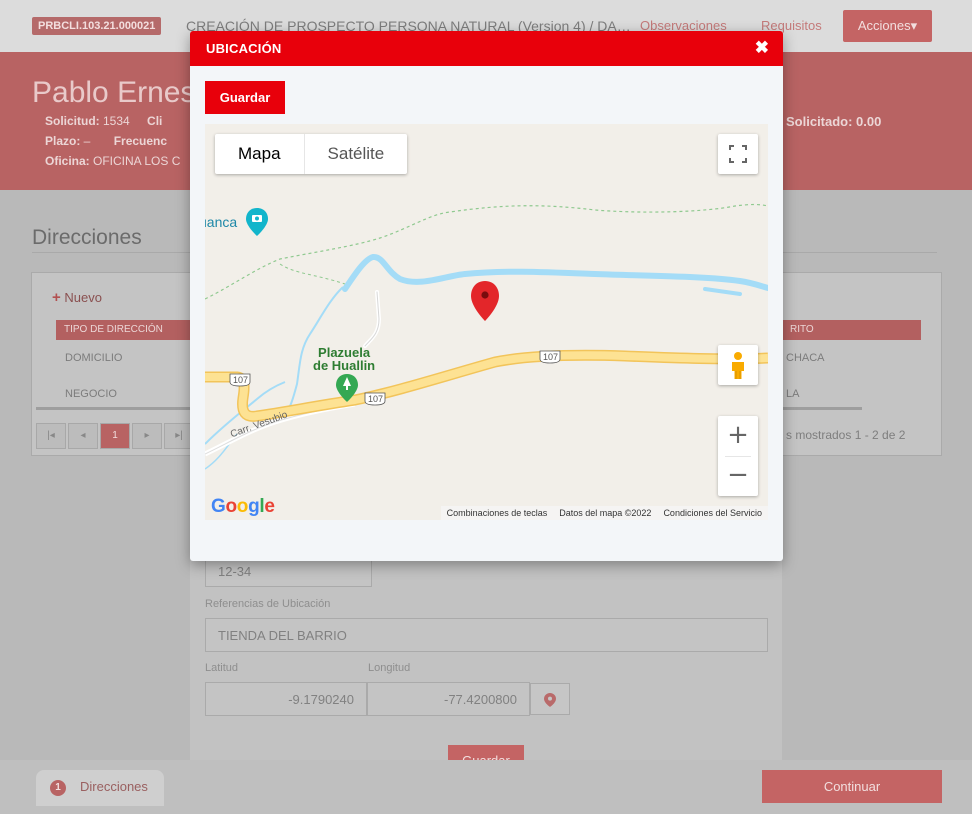  Describe the element at coordinates (241, 380) in the screenshot. I see `route-label-a: 107` at that location.